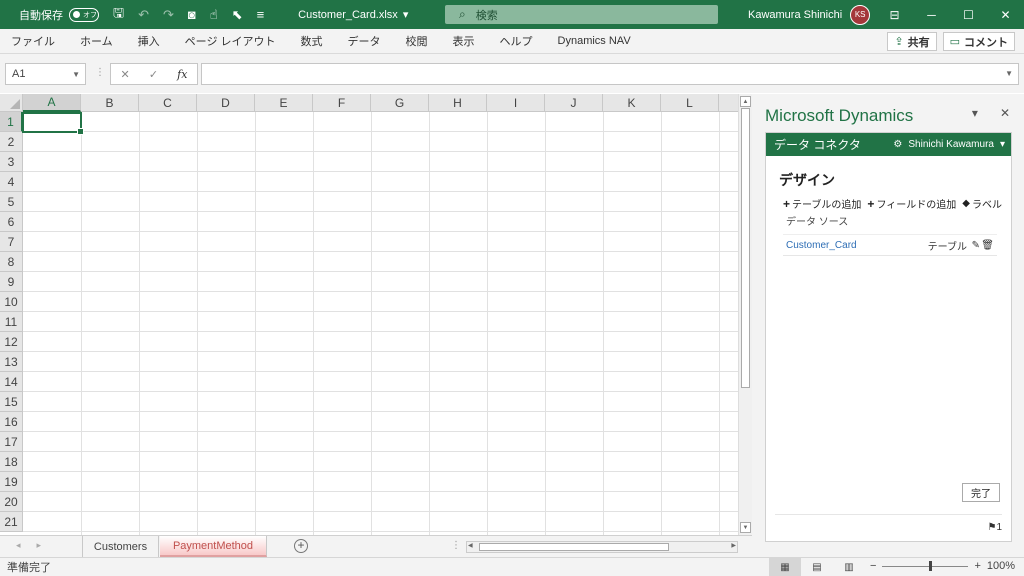 This screenshot has width=1024, height=576. I want to click on zoom-in-icon: +, so click(977, 566).